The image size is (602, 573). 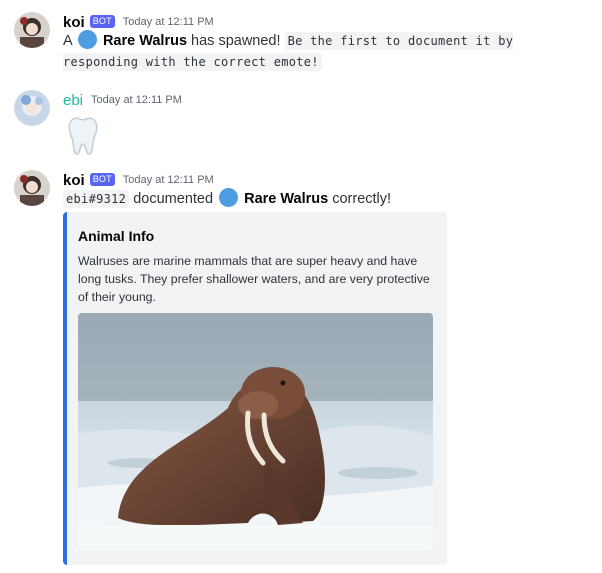 I want to click on avatar-ebi, so click(x=32, y=108).